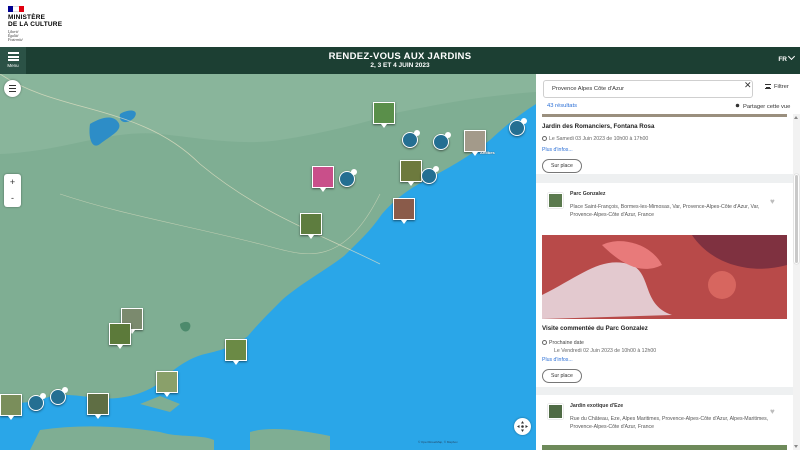 Image resolution: width=800 pixels, height=450 pixels. Describe the element at coordinates (748, 85) in the screenshot. I see `clear-search-icon: ✕` at that location.